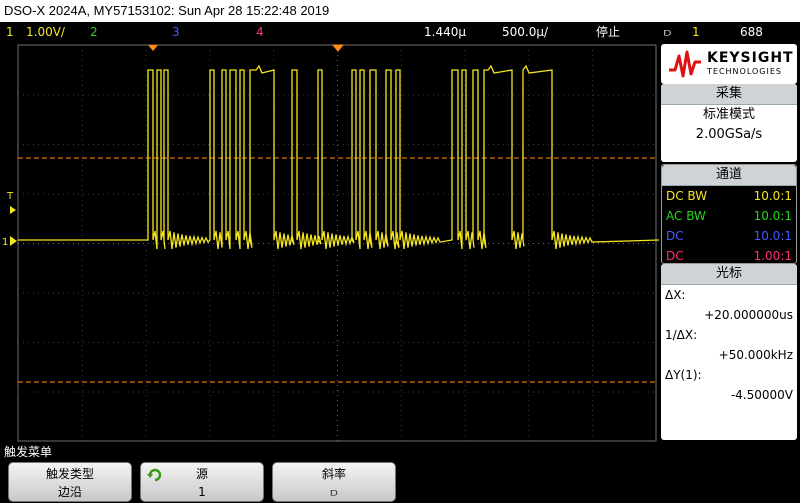 Image resolution: width=800 pixels, height=503 pixels. What do you see at coordinates (729, 256) in the screenshot?
I see `channel-row-4: DC 1.00:1` at bounding box center [729, 256].